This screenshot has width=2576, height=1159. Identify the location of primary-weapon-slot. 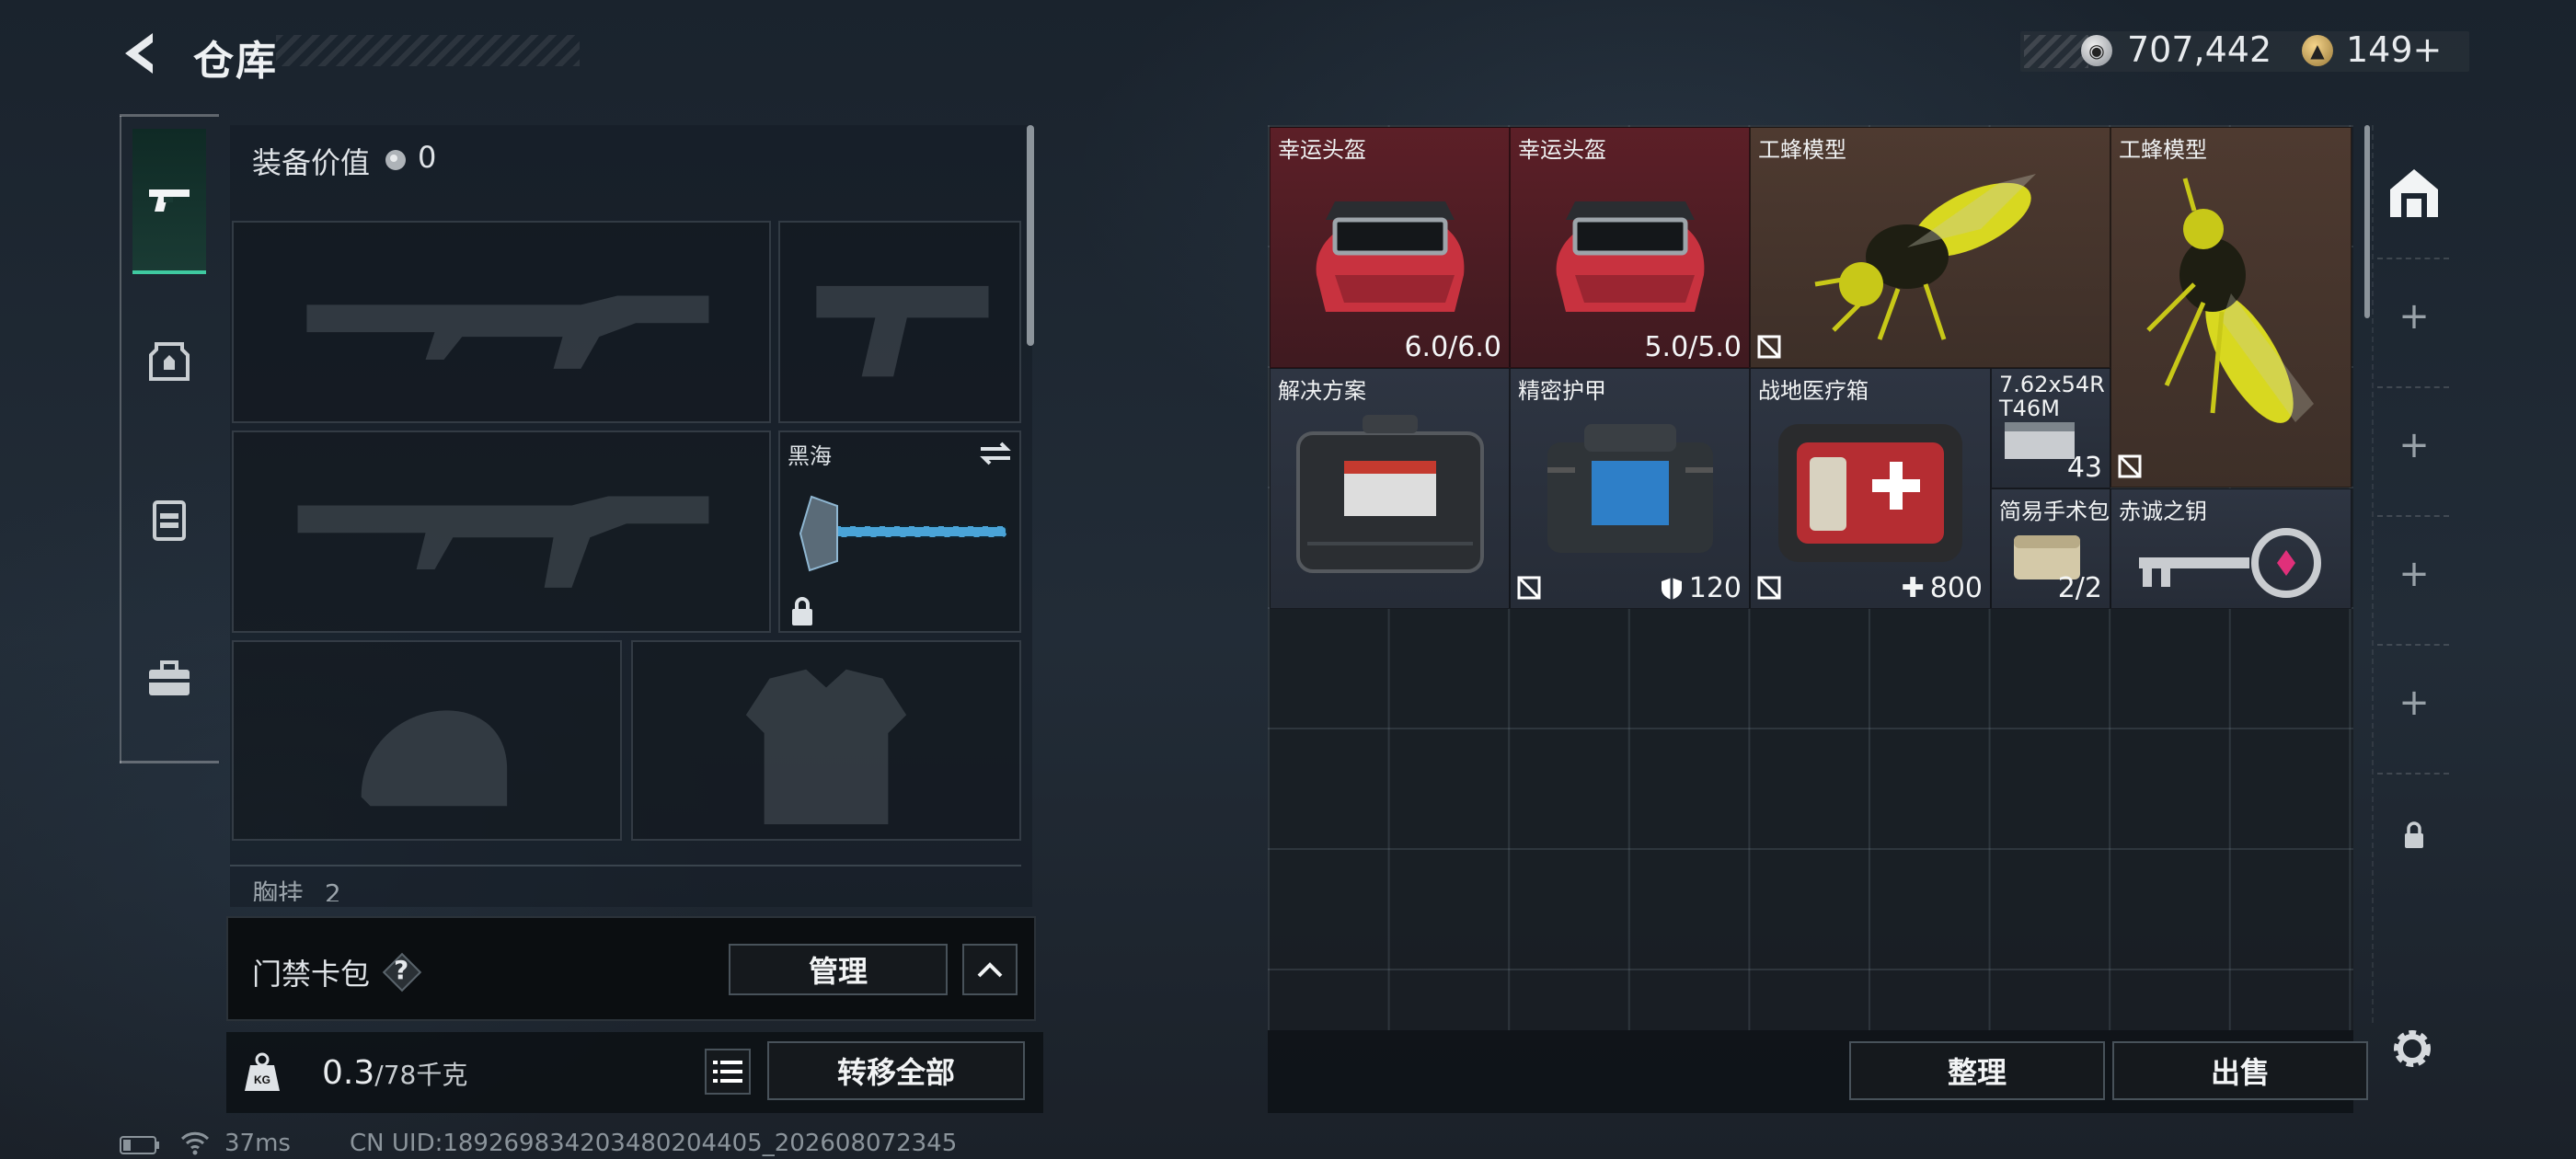
(501, 322).